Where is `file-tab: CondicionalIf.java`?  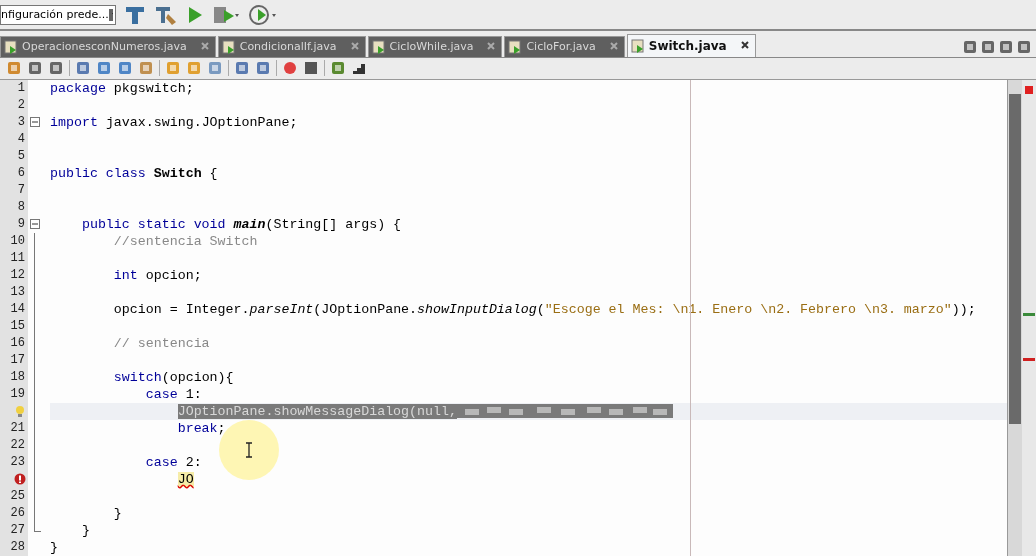 file-tab: CondicionalIf.java is located at coordinates (291, 46).